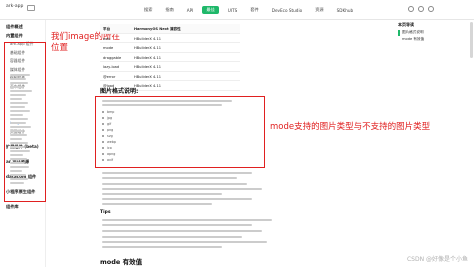 Image resolution: width=474 pixels, height=267 pixels. I want to click on nav-item: 套件, so click(254, 10).